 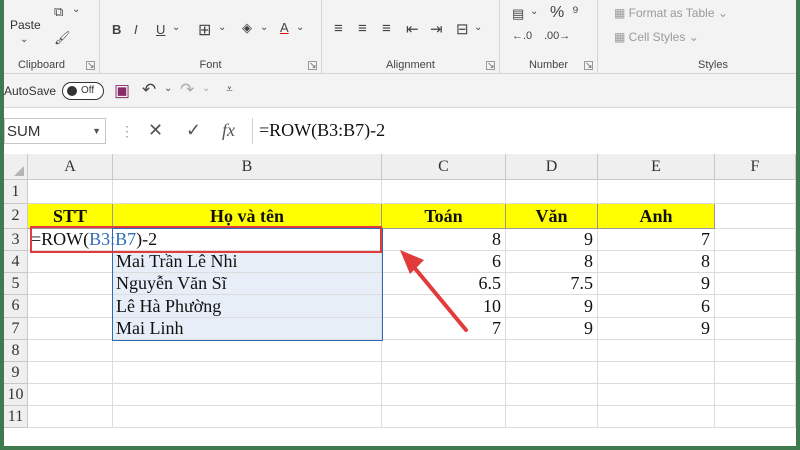 What do you see at coordinates (72, 91) in the screenshot?
I see `toggle-knob` at bounding box center [72, 91].